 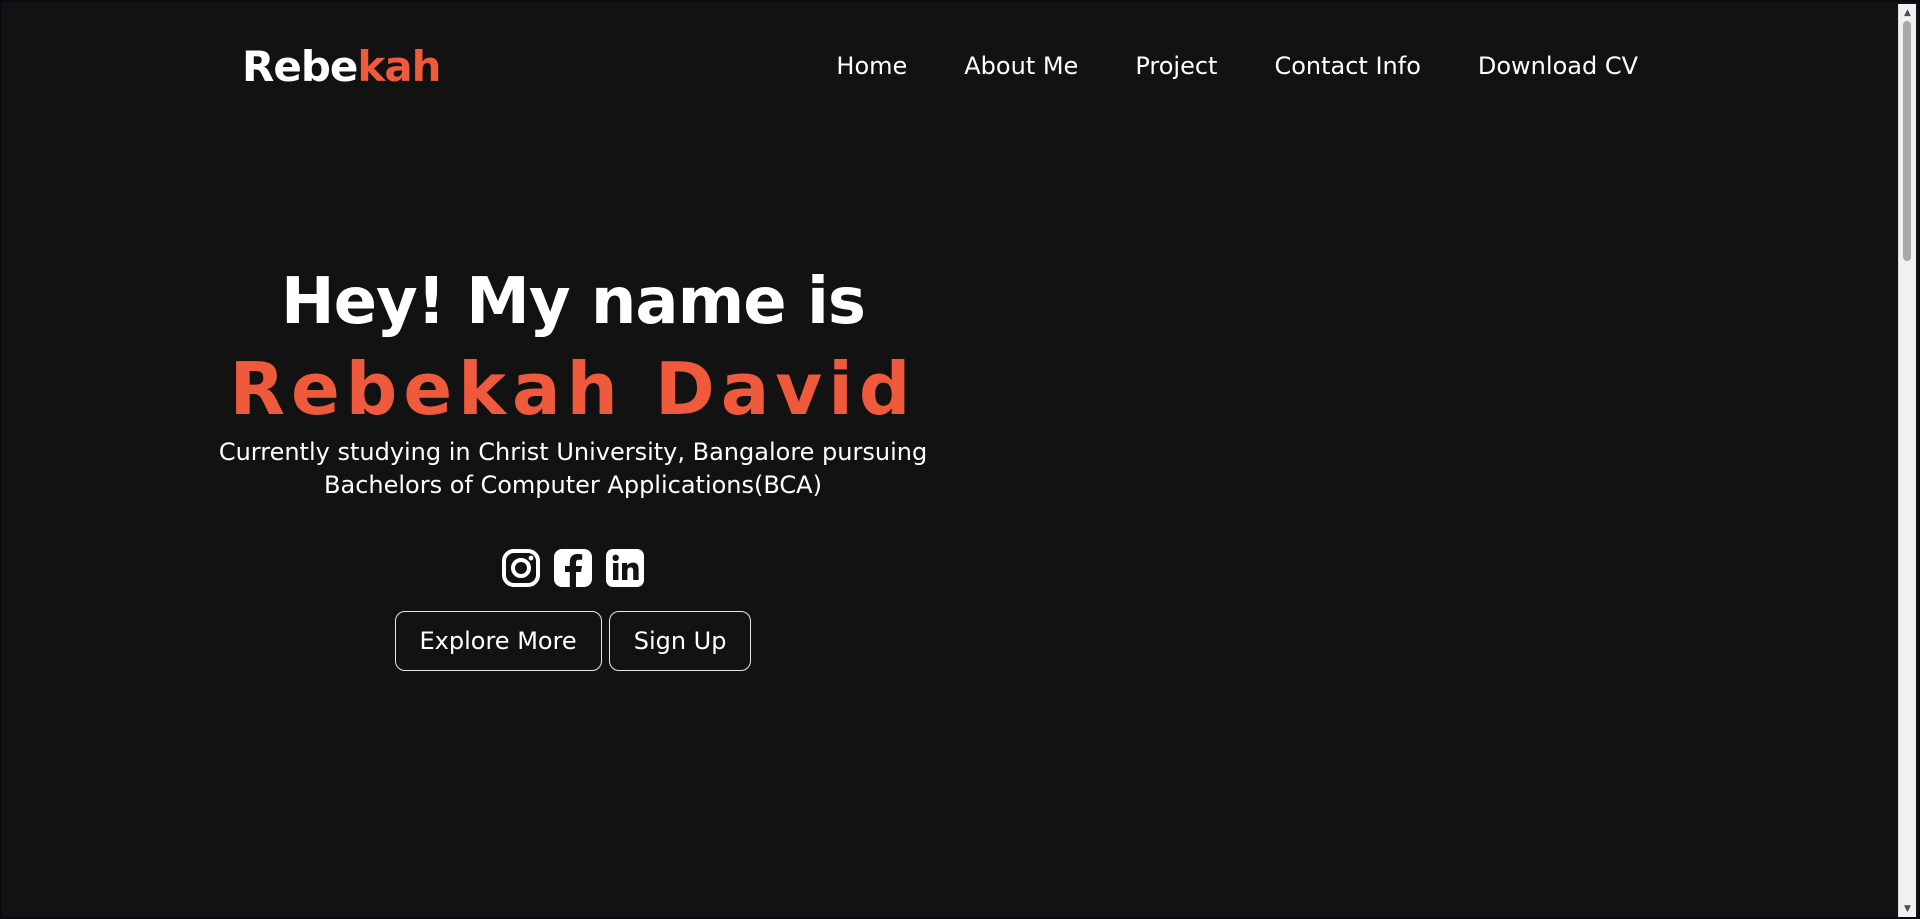 What do you see at coordinates (300, 66) in the screenshot?
I see `logo-primary-text: Rebe` at bounding box center [300, 66].